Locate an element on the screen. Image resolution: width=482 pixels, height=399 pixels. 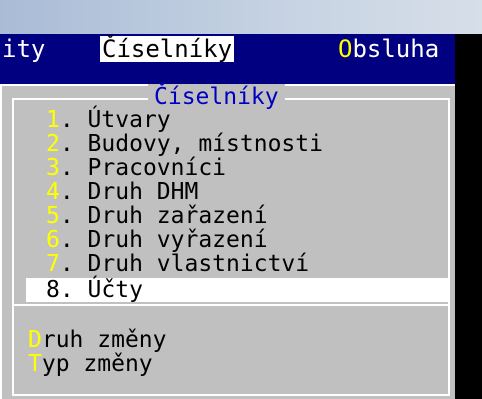
option-label: . Druh vyřazení is located at coordinates (163, 240).